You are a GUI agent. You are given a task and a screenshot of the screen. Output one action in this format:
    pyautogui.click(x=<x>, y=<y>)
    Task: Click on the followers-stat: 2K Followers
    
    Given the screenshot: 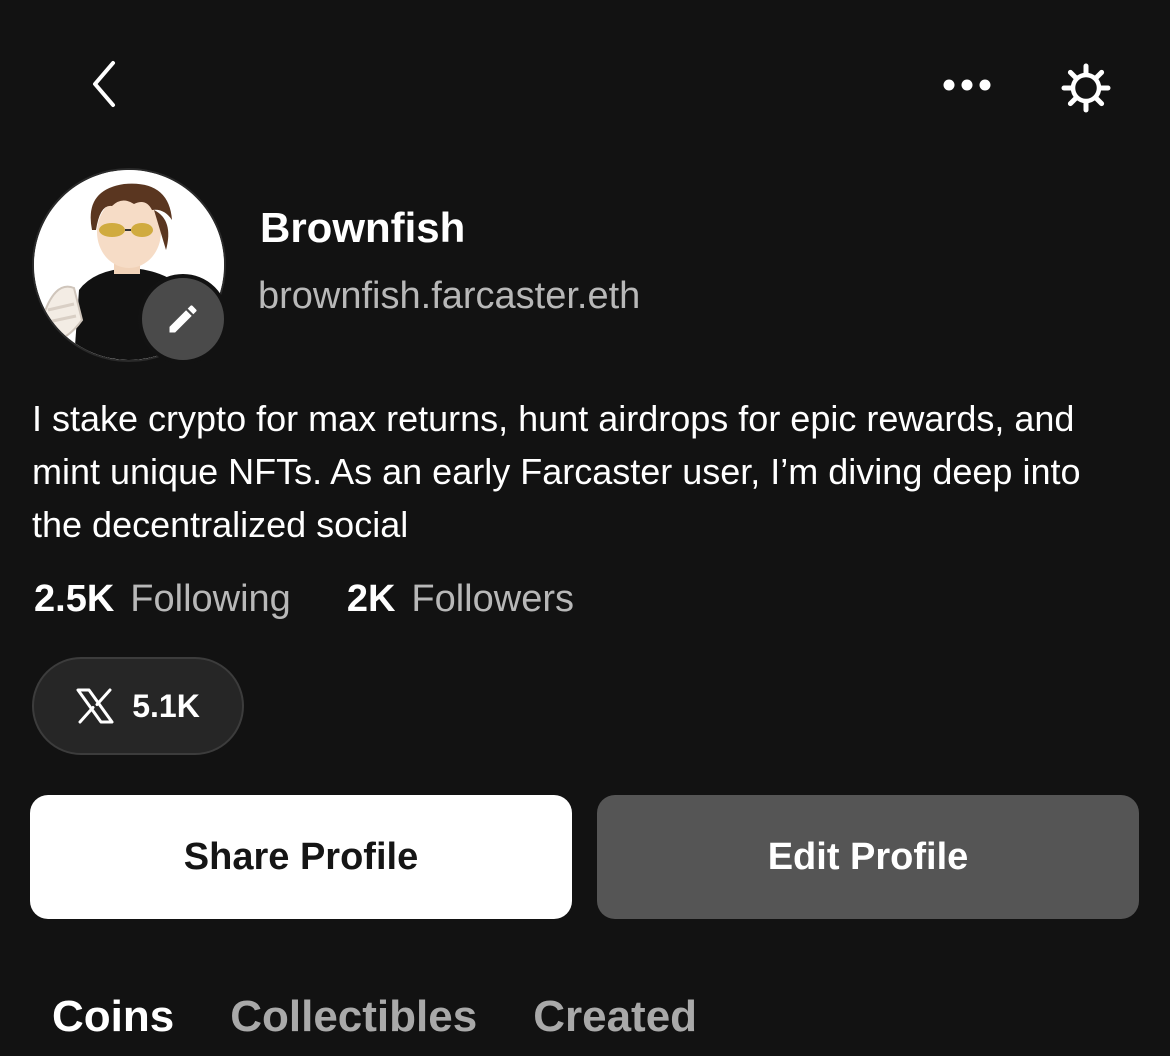 What is the action you would take?
    pyautogui.click(x=460, y=599)
    